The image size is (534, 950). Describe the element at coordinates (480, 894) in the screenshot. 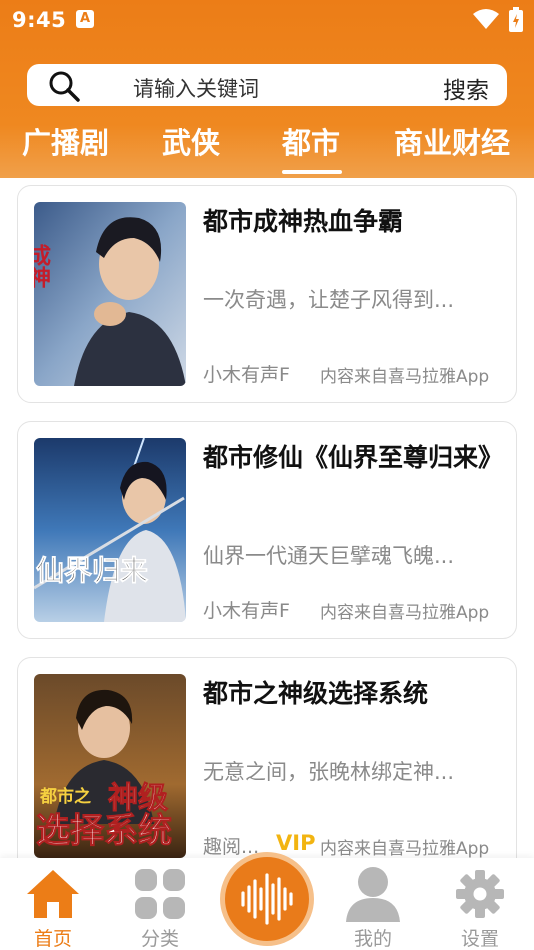

I see `gear-icon` at that location.